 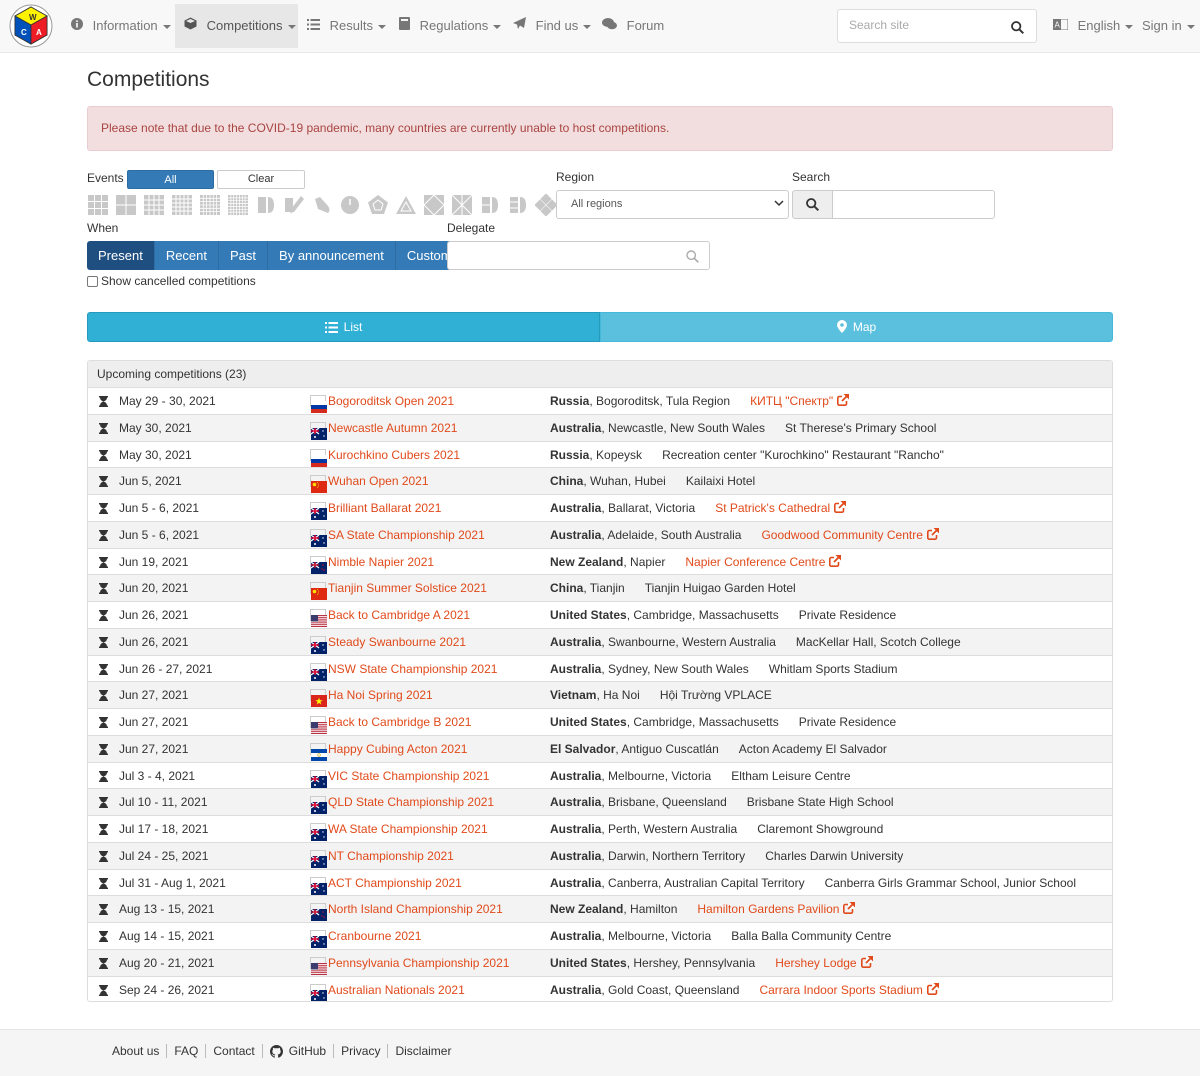 I want to click on nav-find-us: Find us, so click(x=552, y=26).